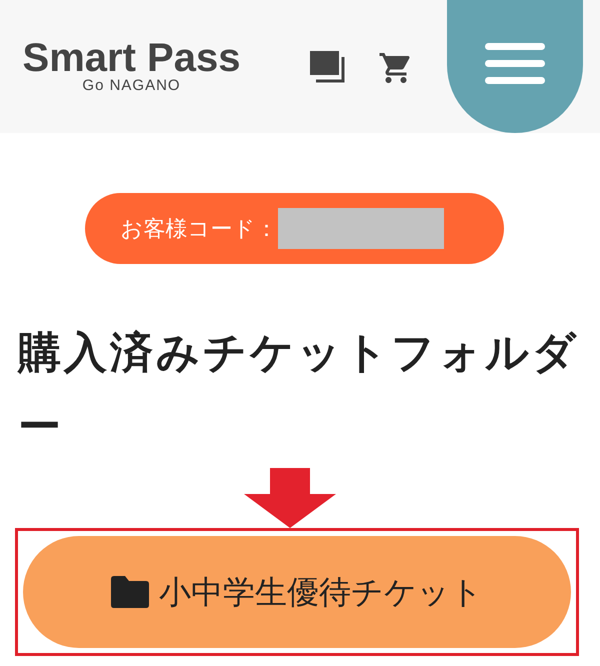  I want to click on menu-icon, so click(515, 63).